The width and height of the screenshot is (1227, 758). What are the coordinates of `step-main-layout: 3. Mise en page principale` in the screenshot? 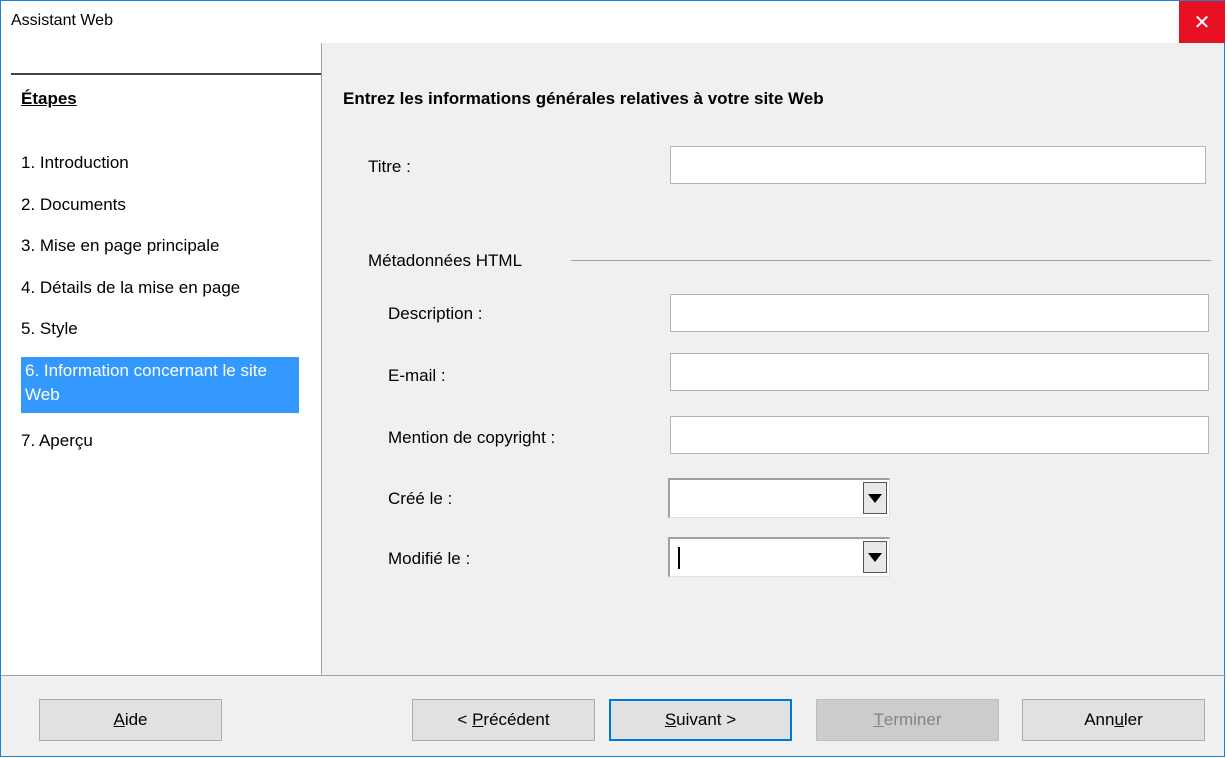 It's located at (161, 246).